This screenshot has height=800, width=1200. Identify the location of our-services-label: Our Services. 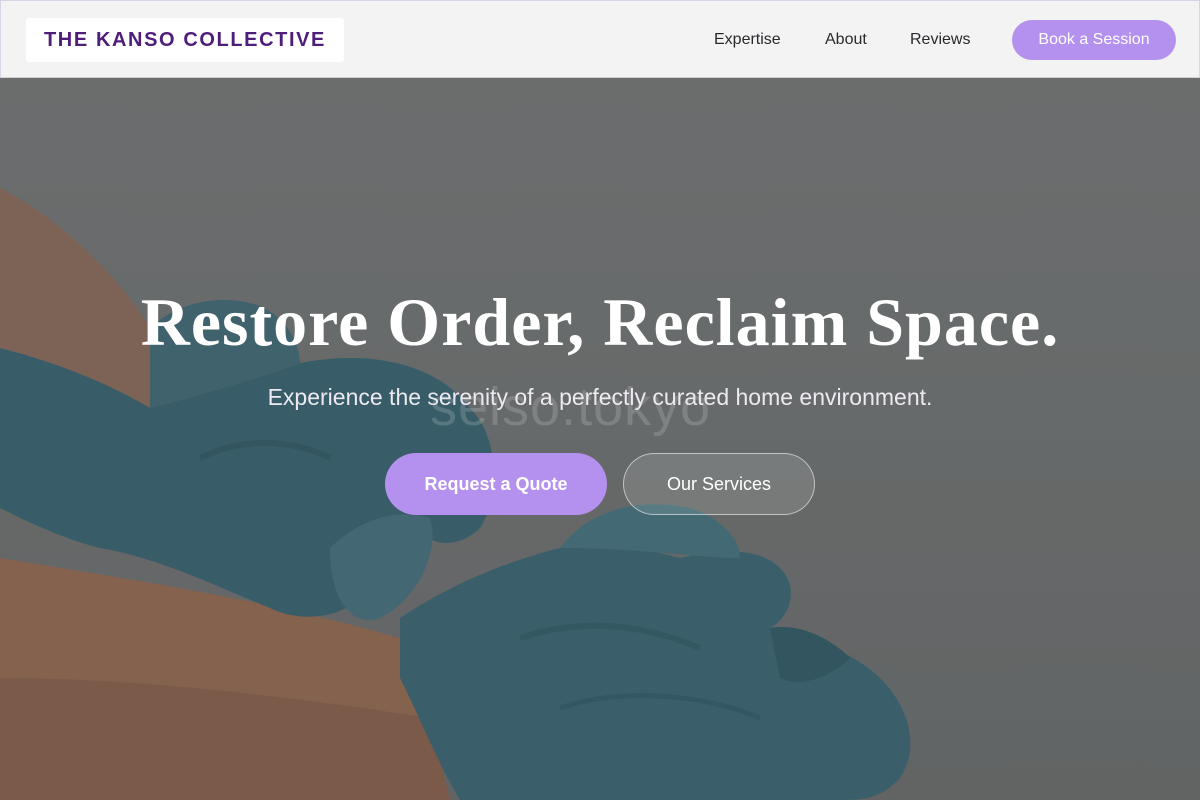
(719, 483).